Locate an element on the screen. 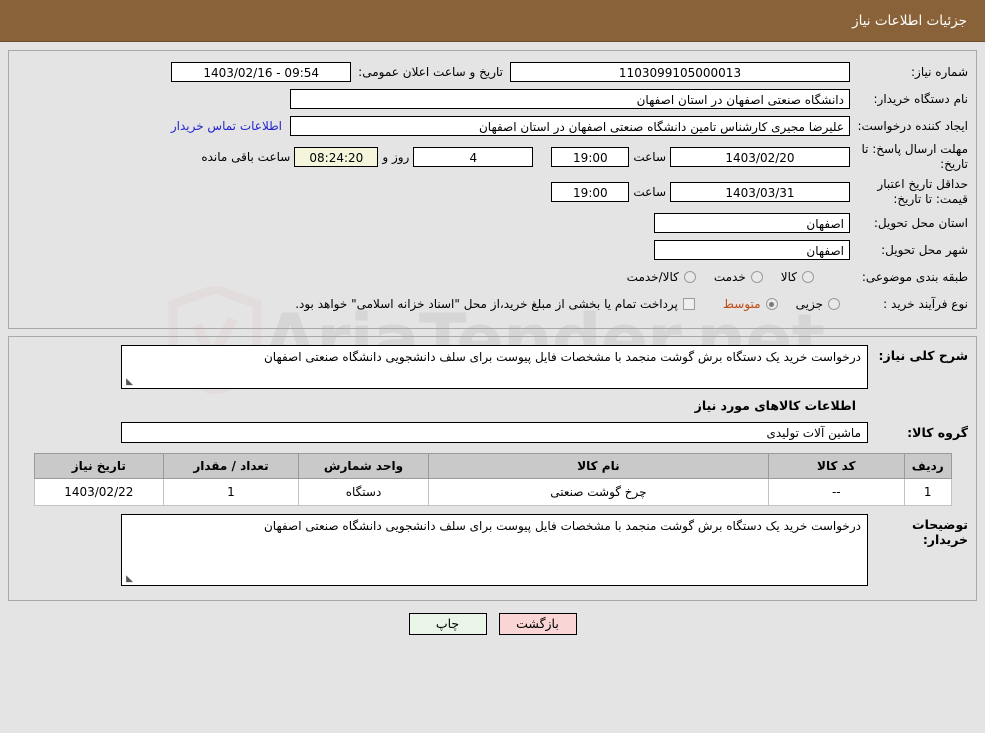 This screenshot has width=985, height=733. summary-label: شرح کلی نیاز: is located at coordinates (923, 355).